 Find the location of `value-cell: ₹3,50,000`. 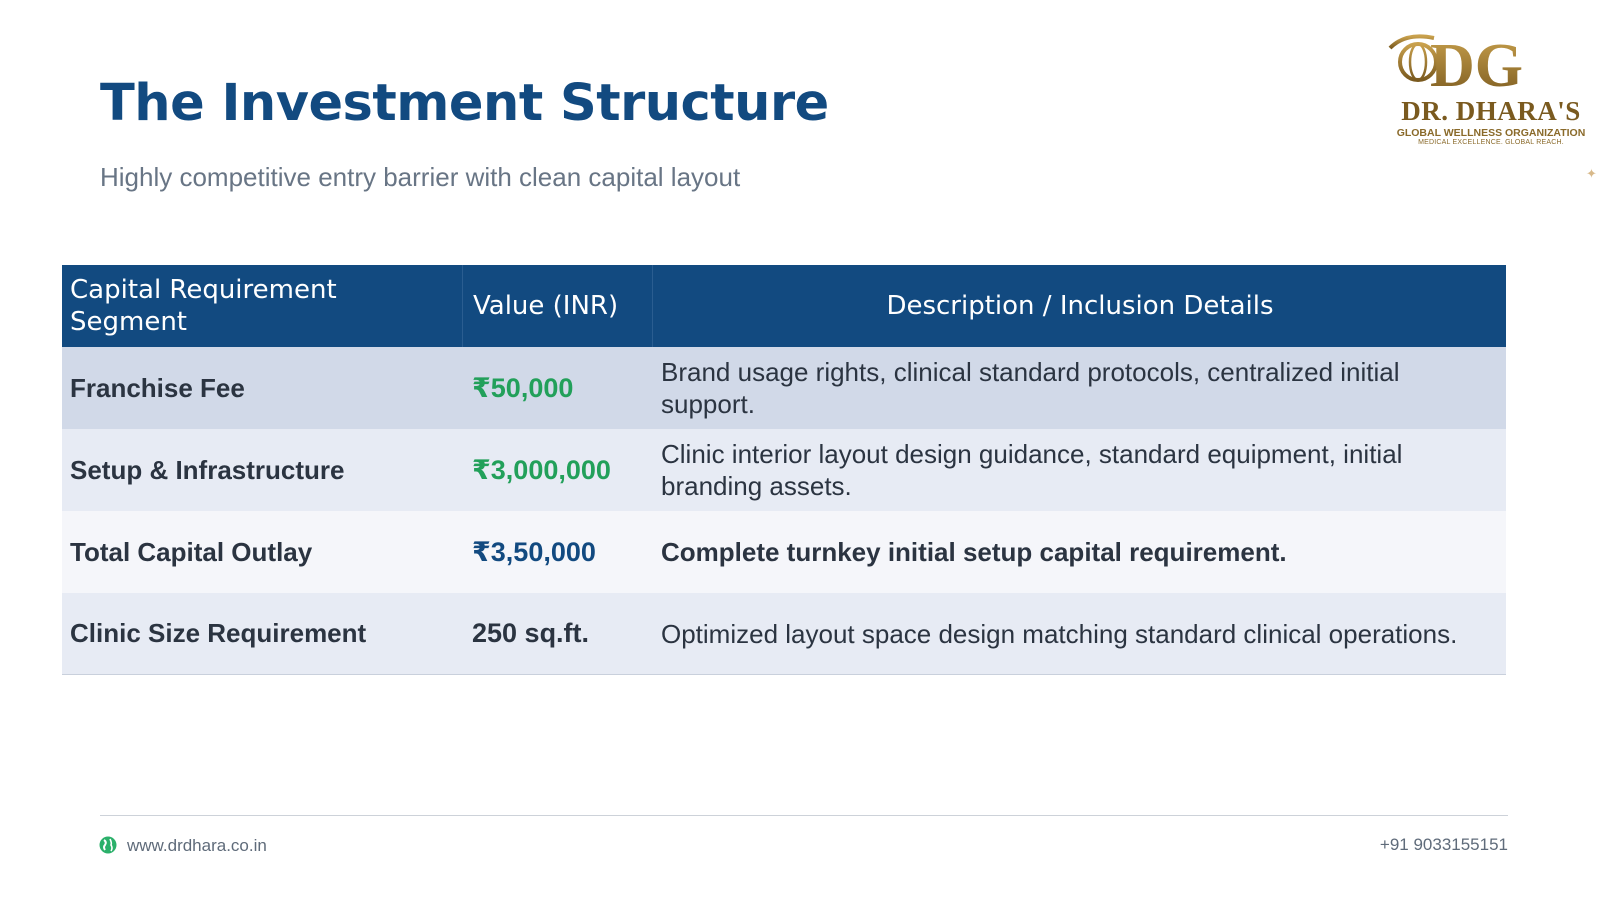

value-cell: ₹3,50,000 is located at coordinates (534, 551).